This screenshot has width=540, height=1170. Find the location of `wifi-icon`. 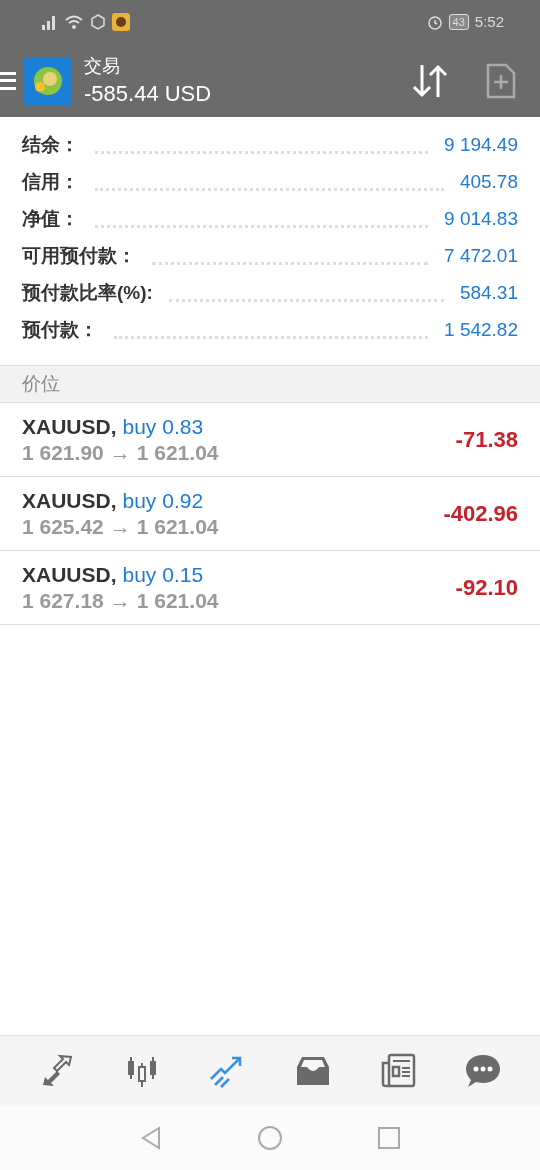

wifi-icon is located at coordinates (74, 22).